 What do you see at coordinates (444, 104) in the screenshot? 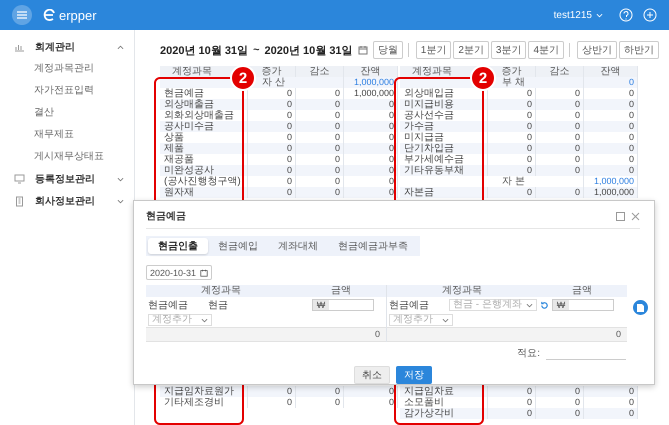
I see `account-cell: 미지급비용` at bounding box center [444, 104].